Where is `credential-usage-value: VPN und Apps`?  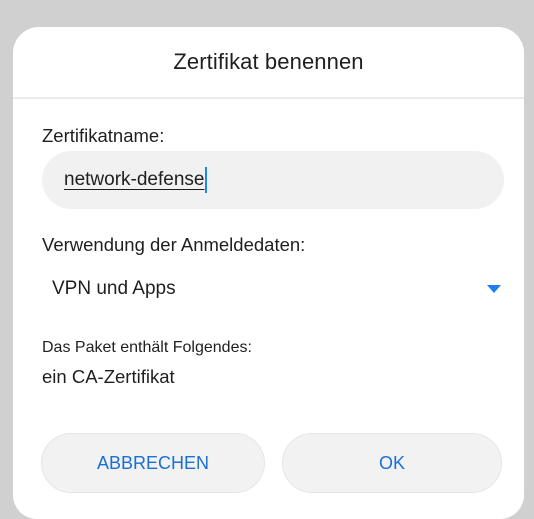 credential-usage-value: VPN und Apps is located at coordinates (114, 288).